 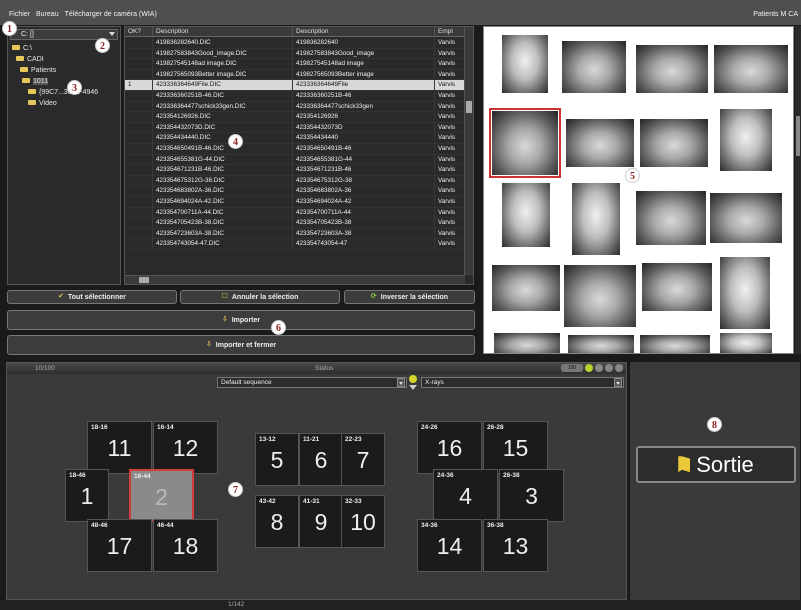 What do you see at coordinates (241, 345) in the screenshot?
I see `import-close-button: ⇩ Importer et fermer` at bounding box center [241, 345].